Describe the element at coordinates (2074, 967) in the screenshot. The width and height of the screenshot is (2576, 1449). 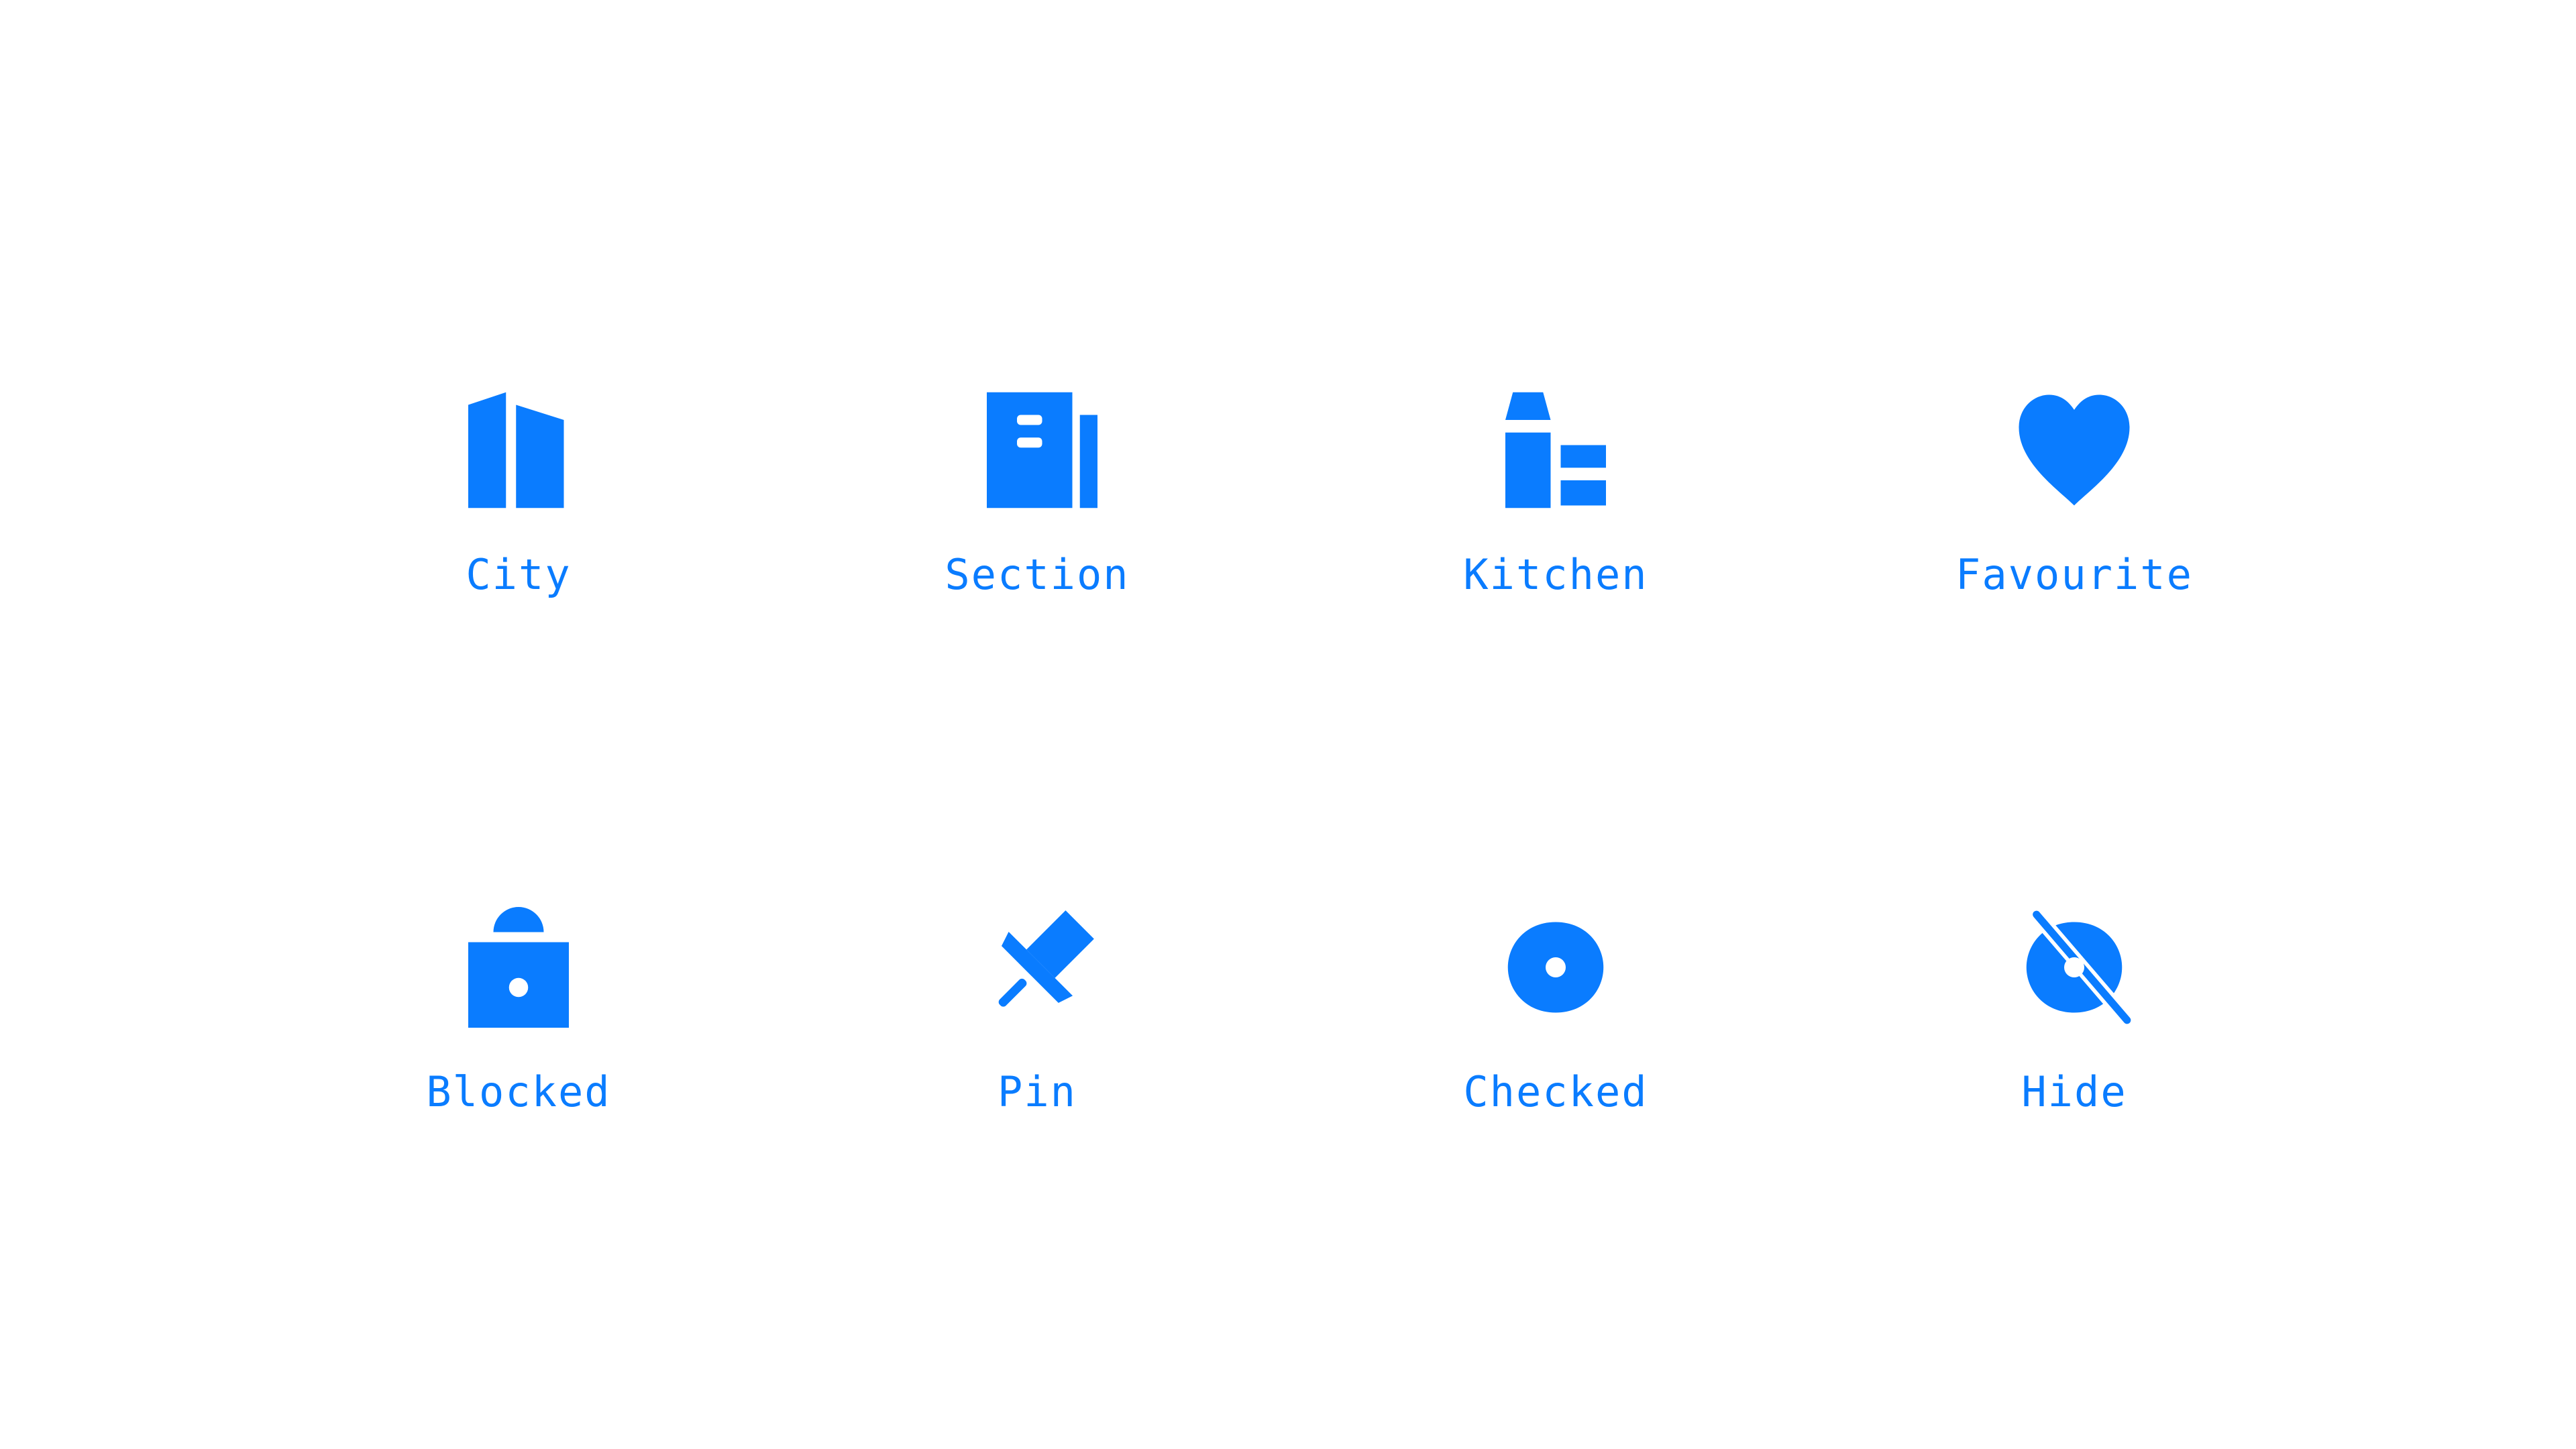
I see `eye-off-icon` at that location.